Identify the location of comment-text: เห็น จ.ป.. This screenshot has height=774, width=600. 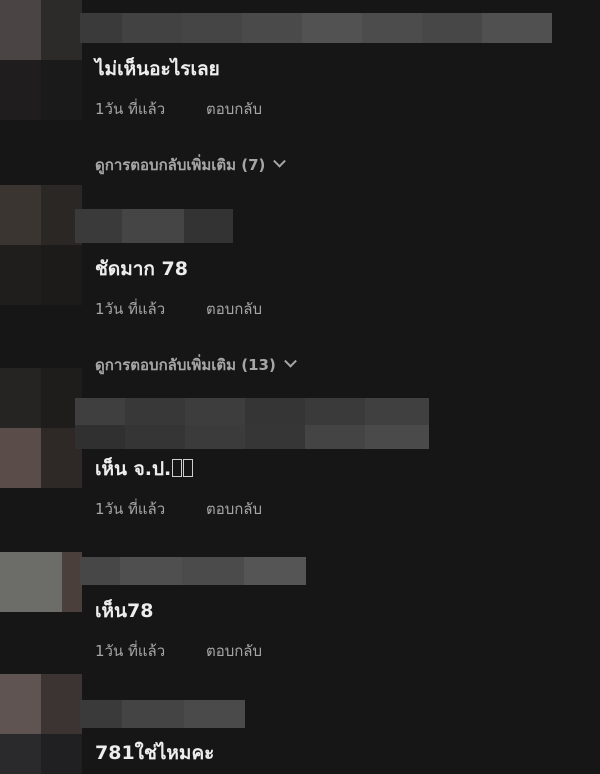
(144, 469).